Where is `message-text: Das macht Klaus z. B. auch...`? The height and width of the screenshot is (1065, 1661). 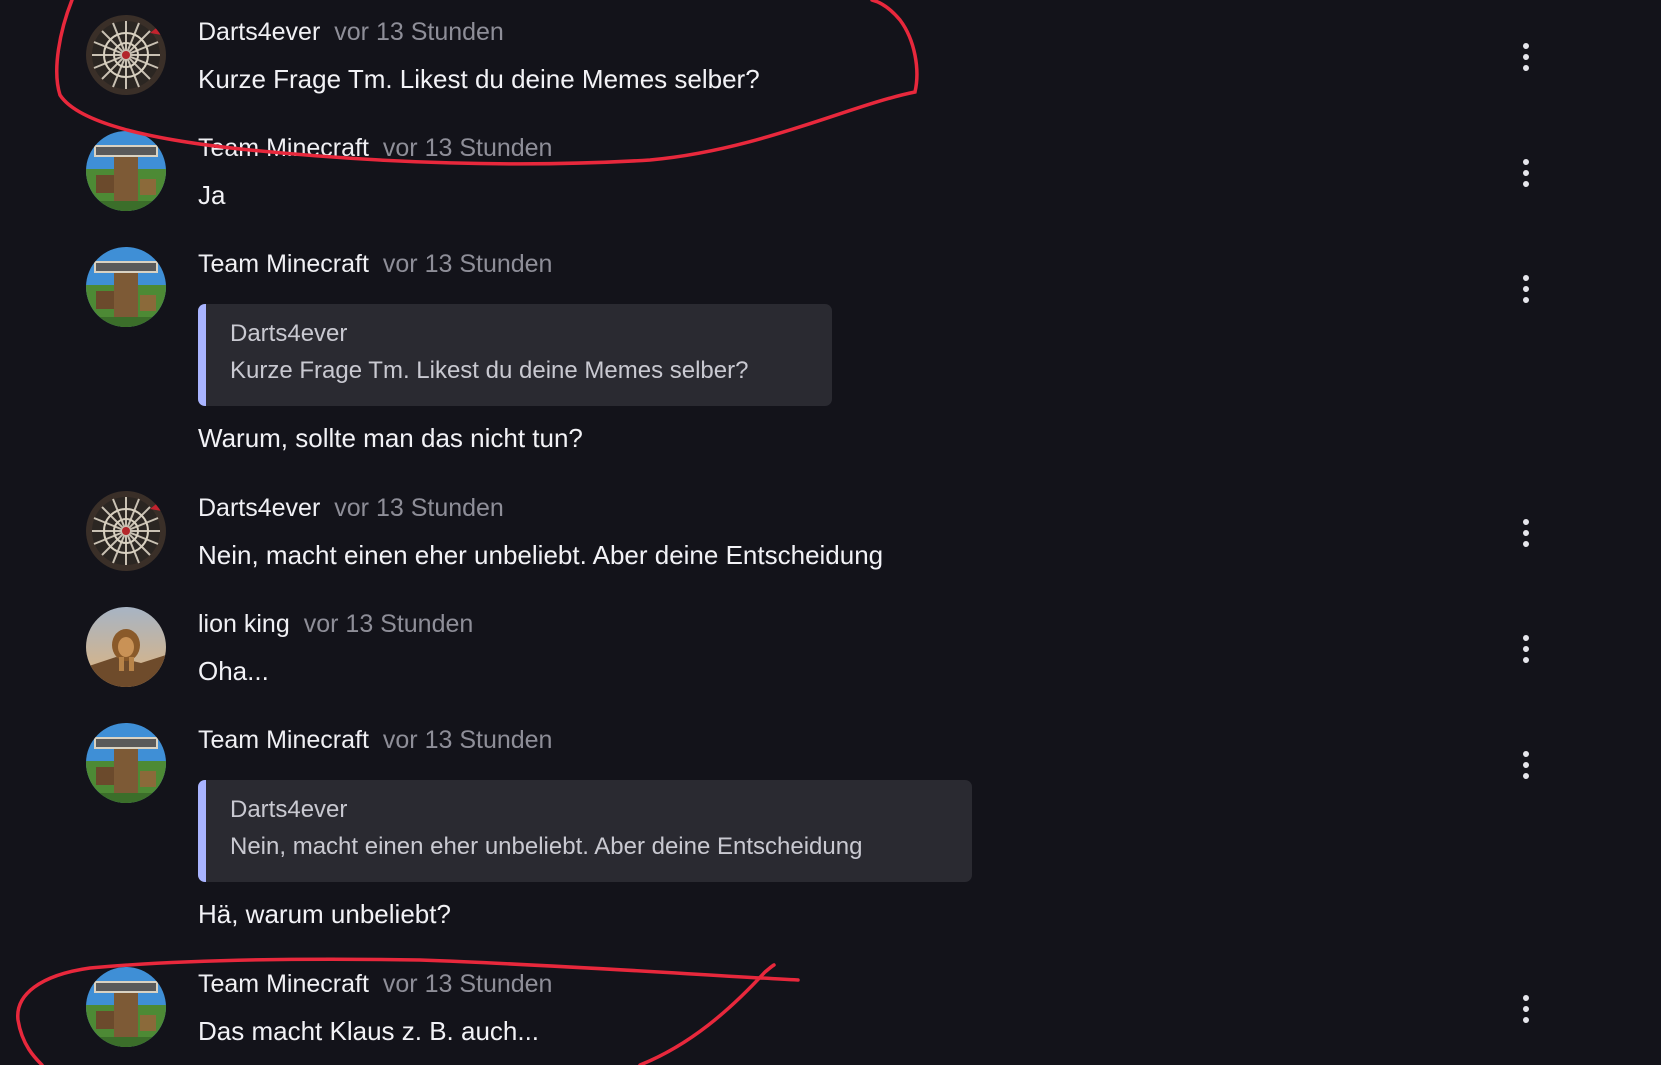 message-text: Das macht Klaus z. B. auch... is located at coordinates (369, 1031).